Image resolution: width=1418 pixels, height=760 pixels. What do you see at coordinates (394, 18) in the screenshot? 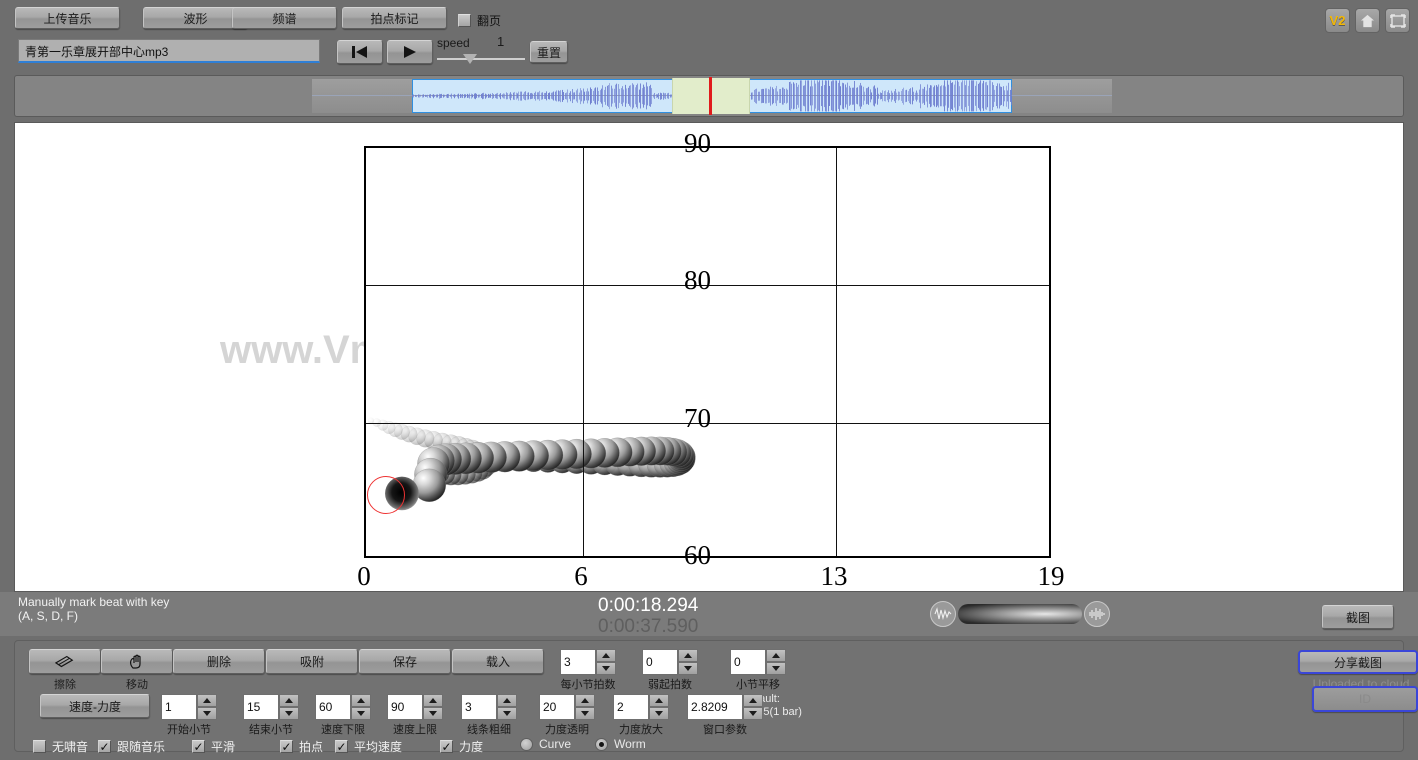
I see `beat-mark-button: 拍点标记` at bounding box center [394, 18].